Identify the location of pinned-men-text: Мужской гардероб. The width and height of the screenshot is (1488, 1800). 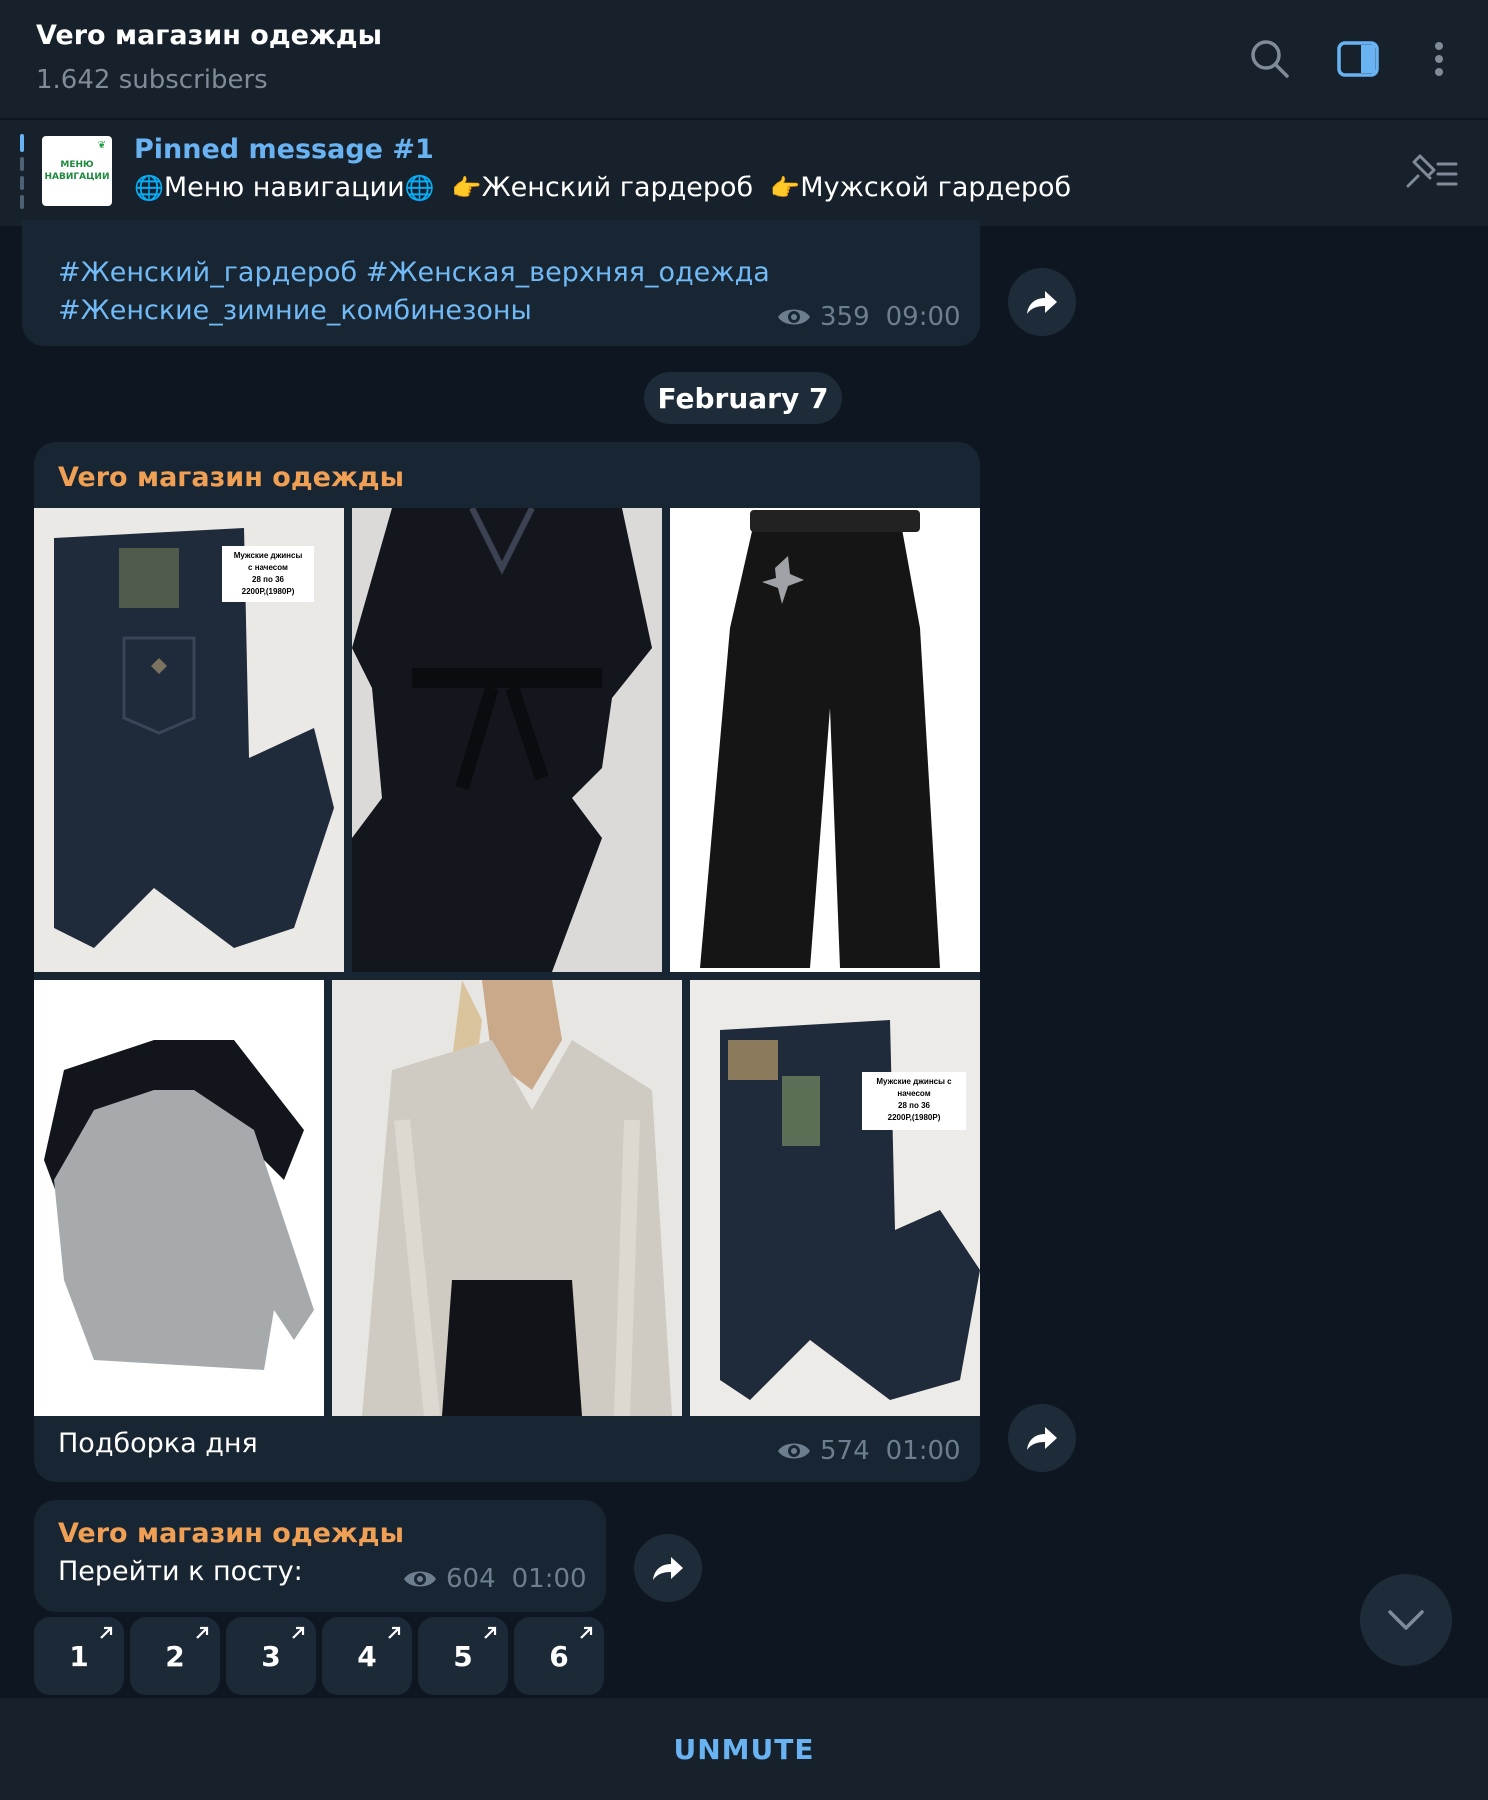
(936, 187).